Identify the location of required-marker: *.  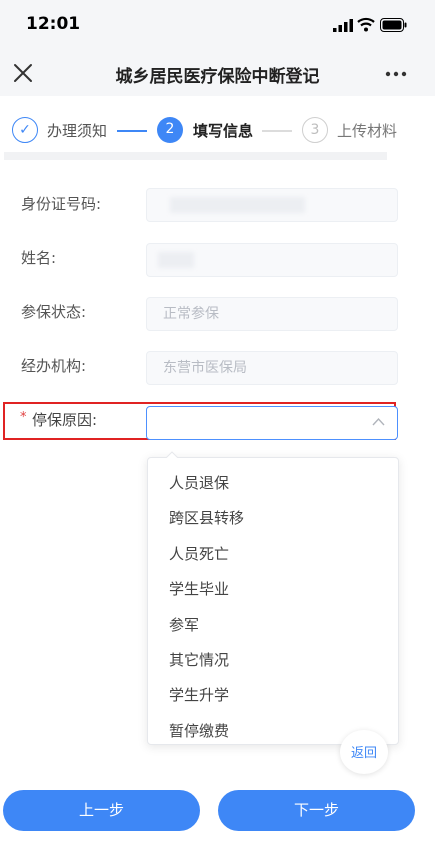
(23, 417).